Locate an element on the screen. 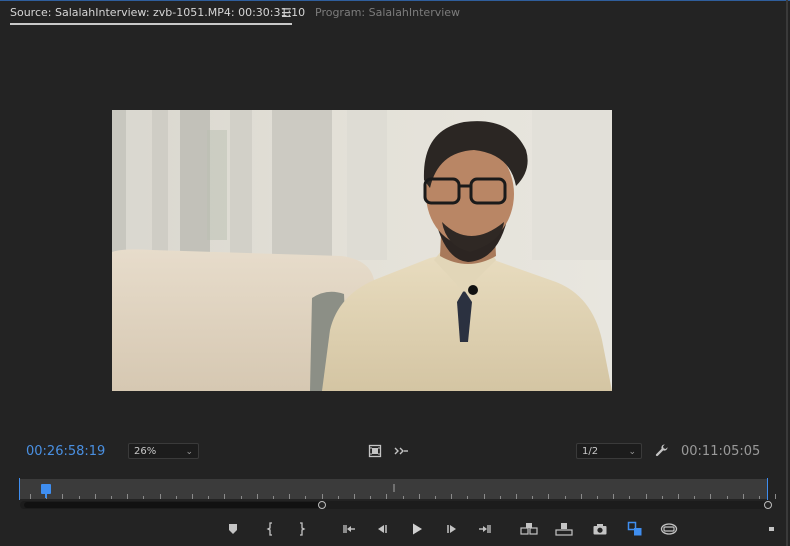 The height and width of the screenshot is (546, 790). play-icon is located at coordinates (417, 529).